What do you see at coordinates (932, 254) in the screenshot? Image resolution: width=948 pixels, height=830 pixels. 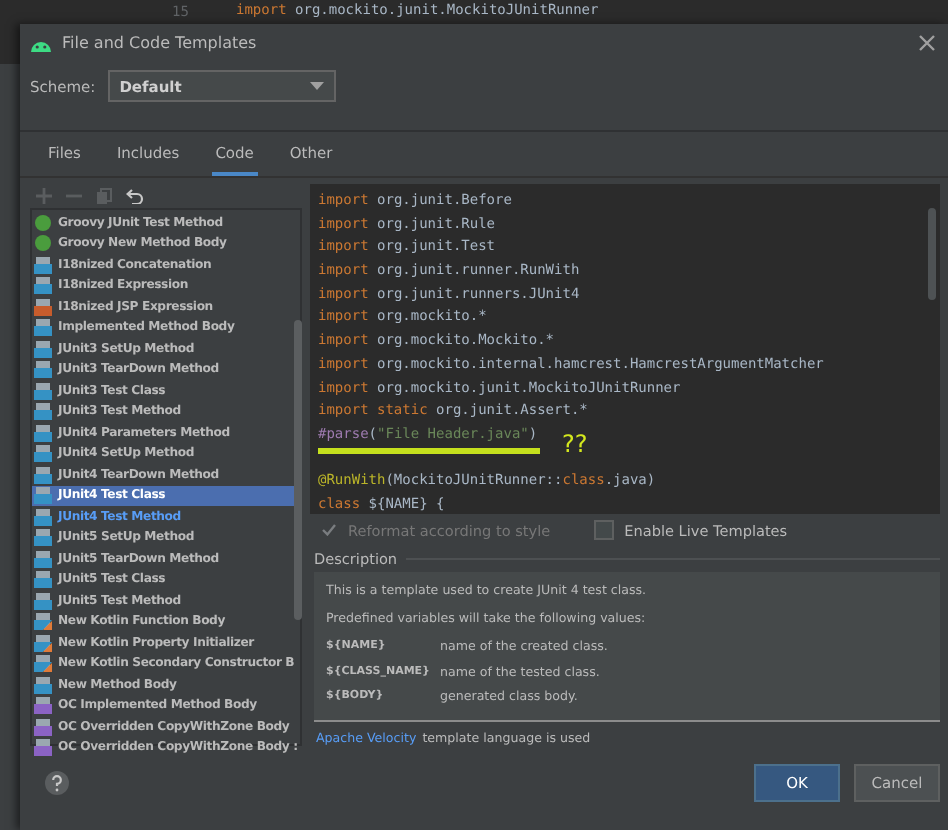 I see `scrollbar-thumb` at bounding box center [932, 254].